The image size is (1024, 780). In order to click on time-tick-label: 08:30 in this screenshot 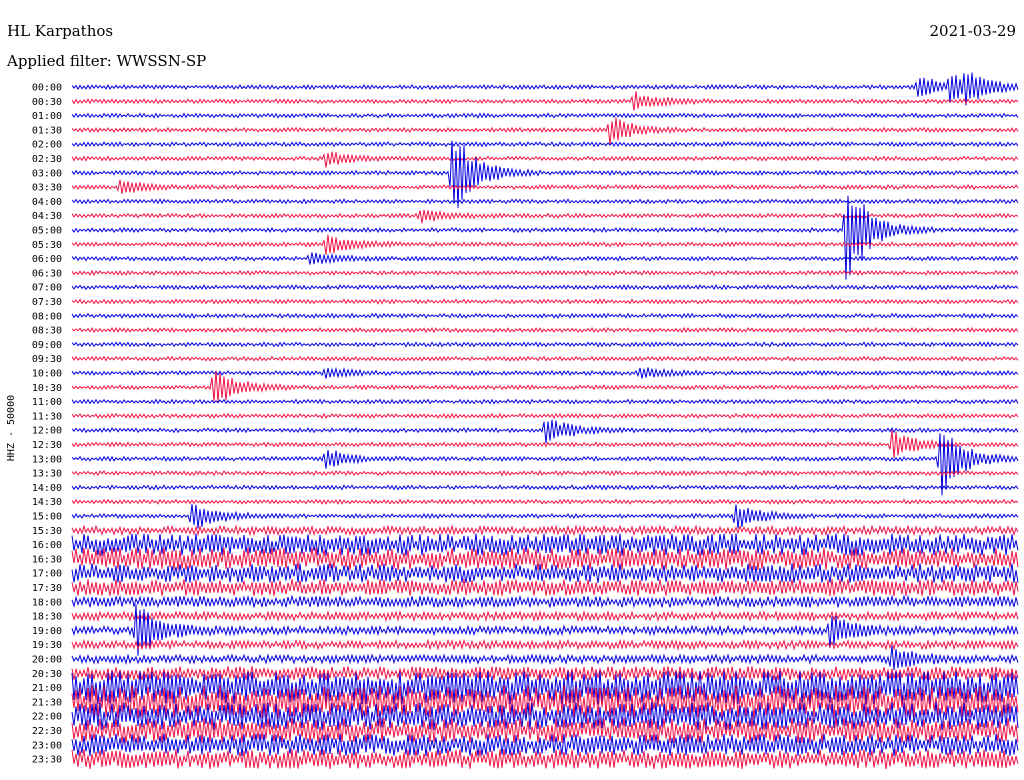, I will do `click(47, 331)`.